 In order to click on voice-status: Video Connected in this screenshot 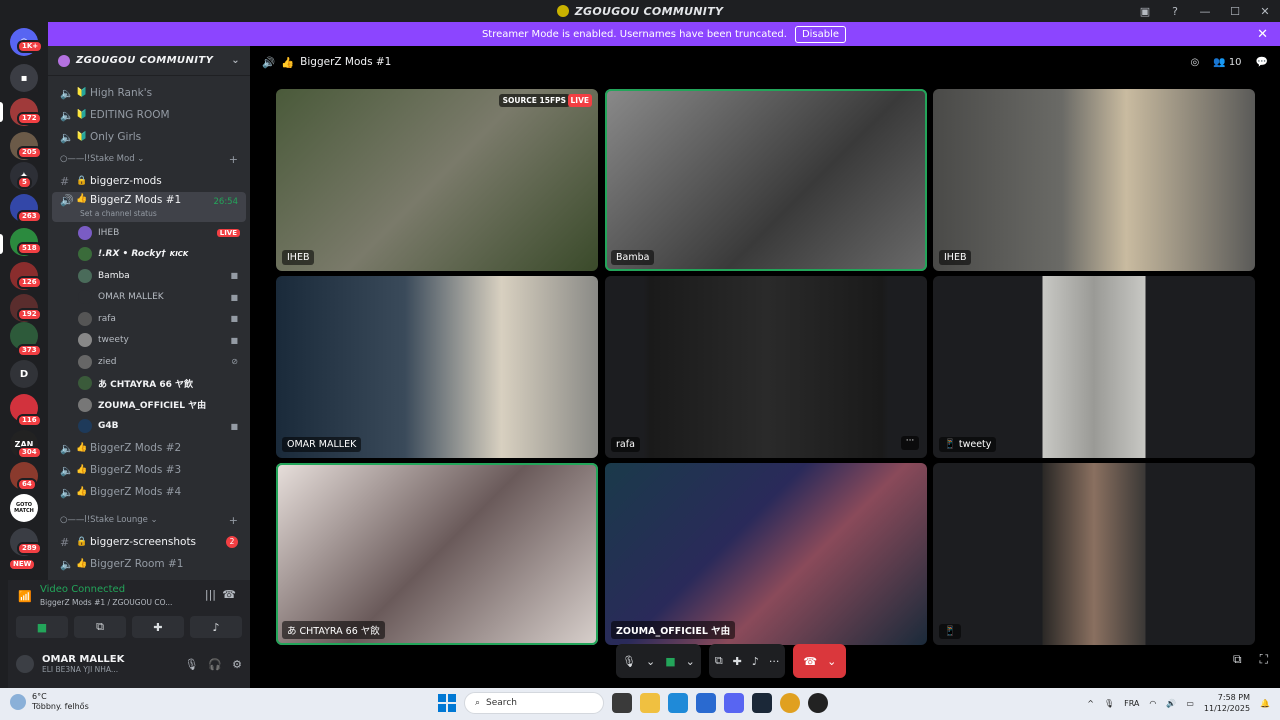, I will do `click(82, 589)`.